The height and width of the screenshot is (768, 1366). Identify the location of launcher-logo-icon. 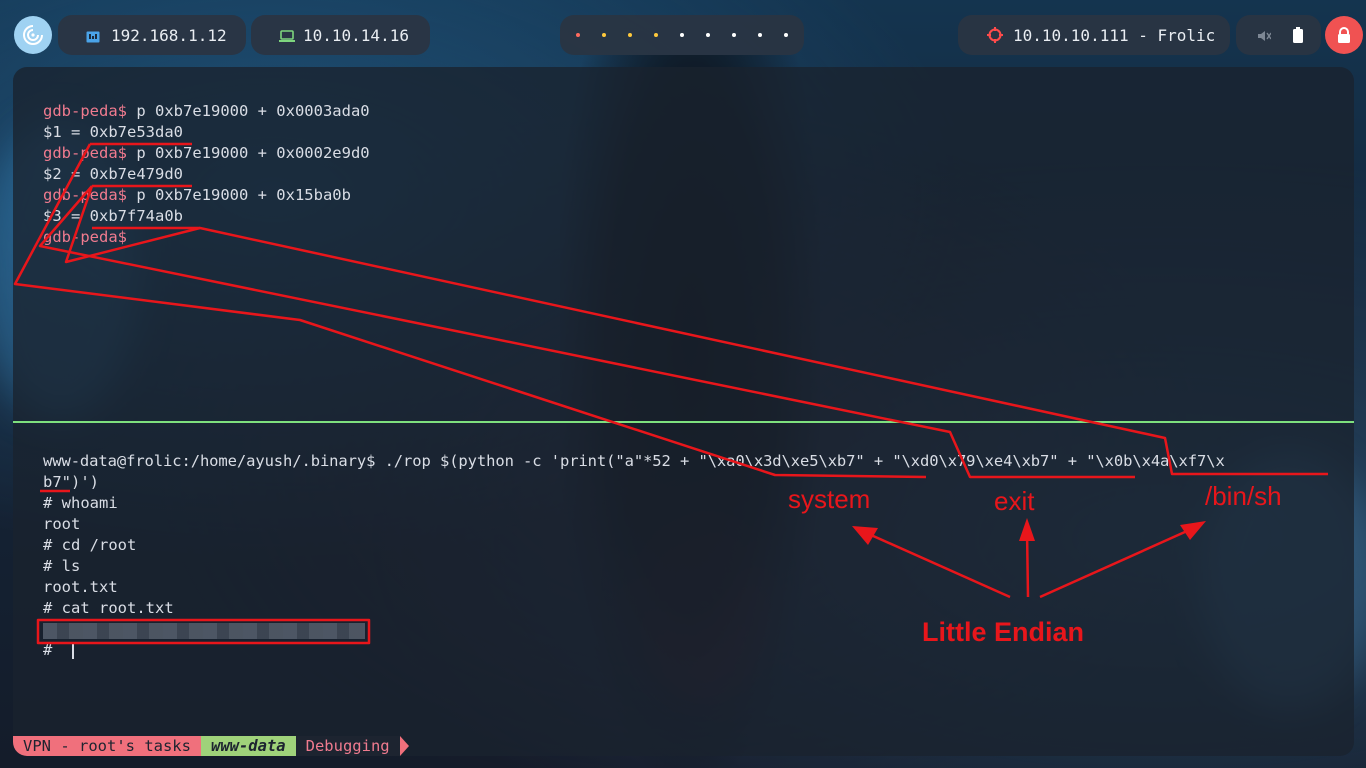
(33, 35).